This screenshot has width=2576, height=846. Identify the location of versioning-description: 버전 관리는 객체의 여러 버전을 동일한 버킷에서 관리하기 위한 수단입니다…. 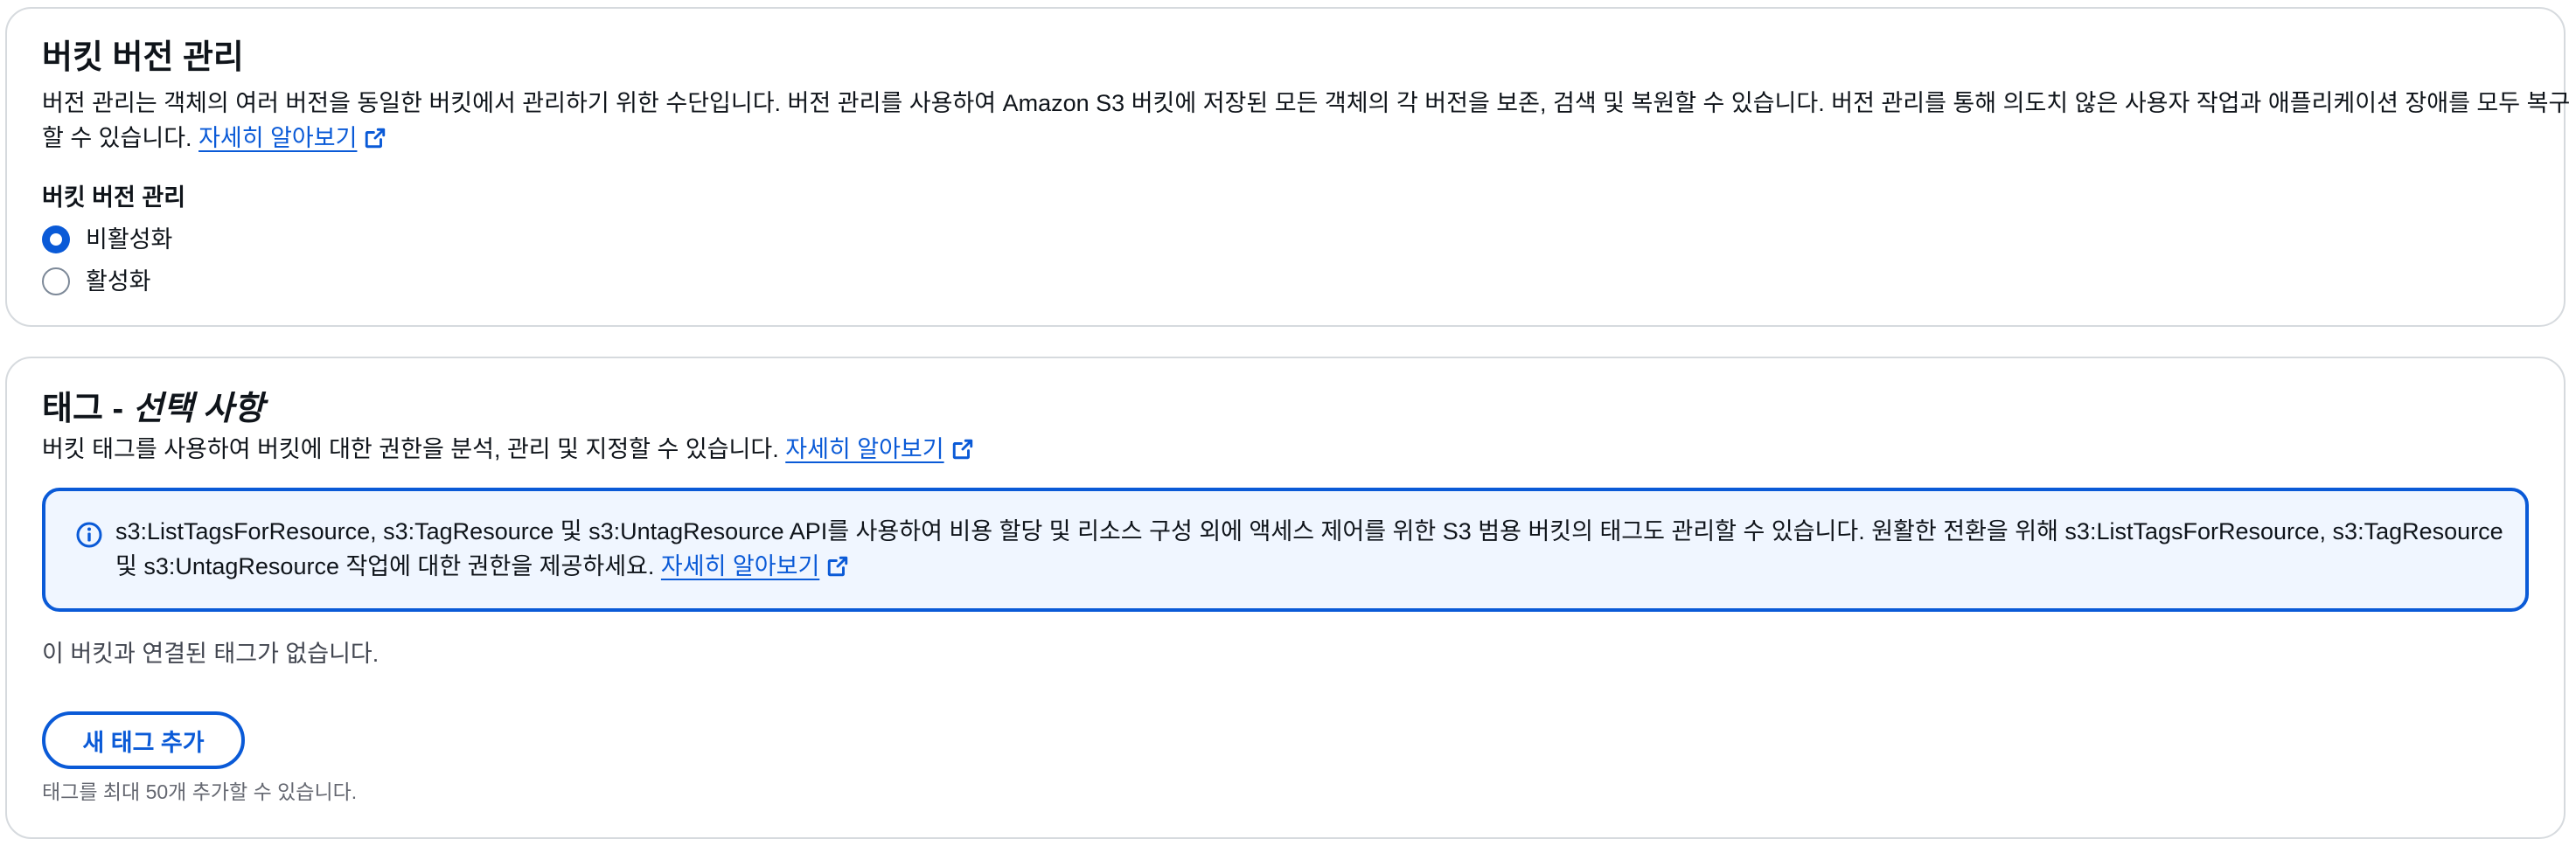
(1306, 121).